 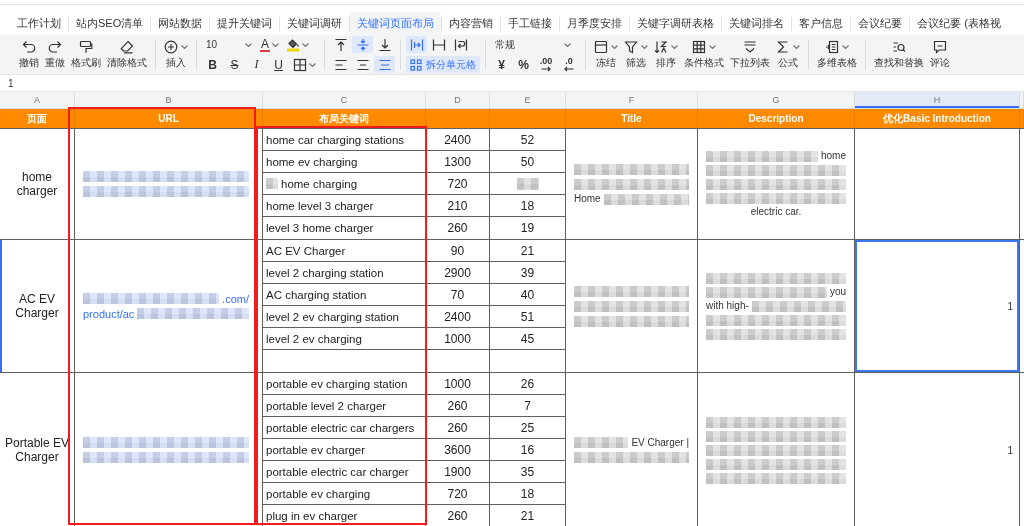 I want to click on table-cell: 2900, so click(x=458, y=272).